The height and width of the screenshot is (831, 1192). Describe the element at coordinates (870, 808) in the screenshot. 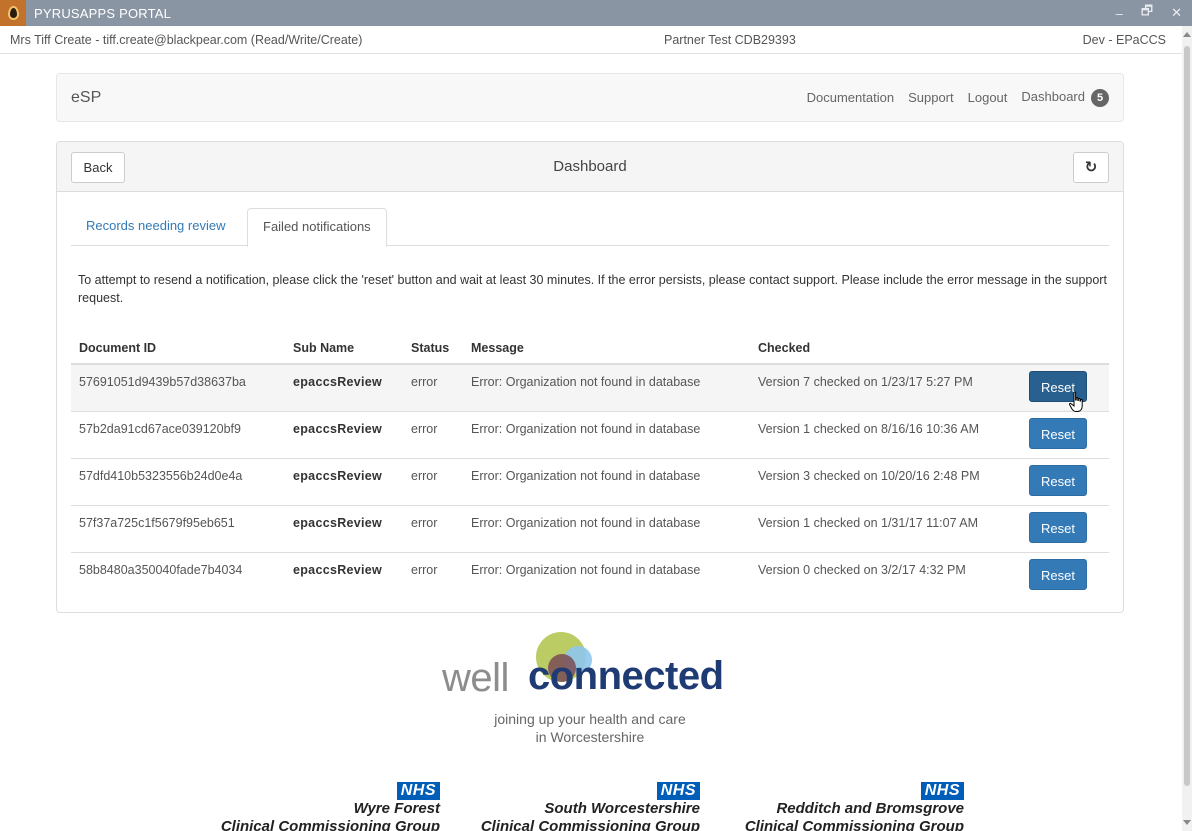

I see `ccg-name: Redditch and Bromsgrove` at that location.